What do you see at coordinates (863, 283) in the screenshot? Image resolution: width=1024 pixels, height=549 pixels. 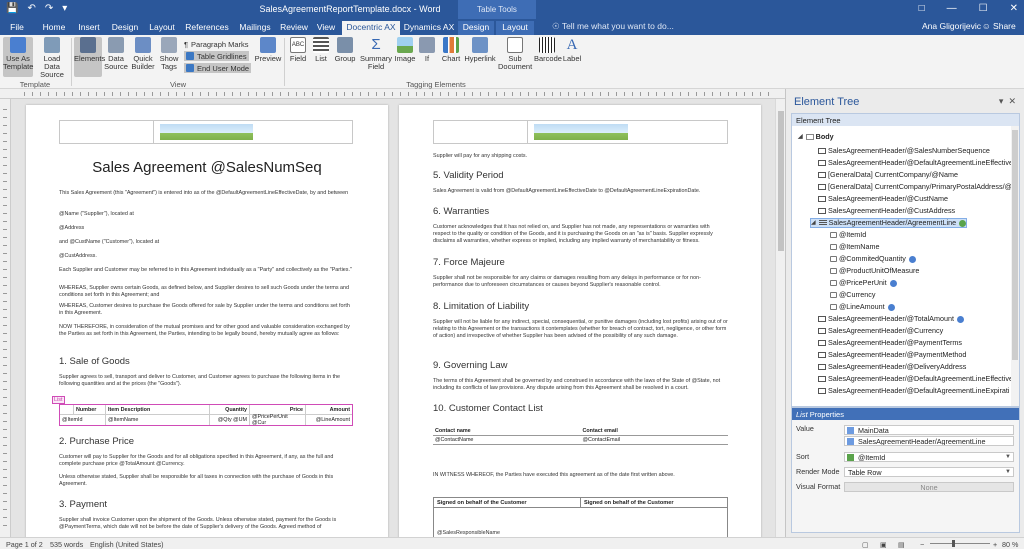 I see `tree-node: @PricePerUnit` at bounding box center [863, 283].